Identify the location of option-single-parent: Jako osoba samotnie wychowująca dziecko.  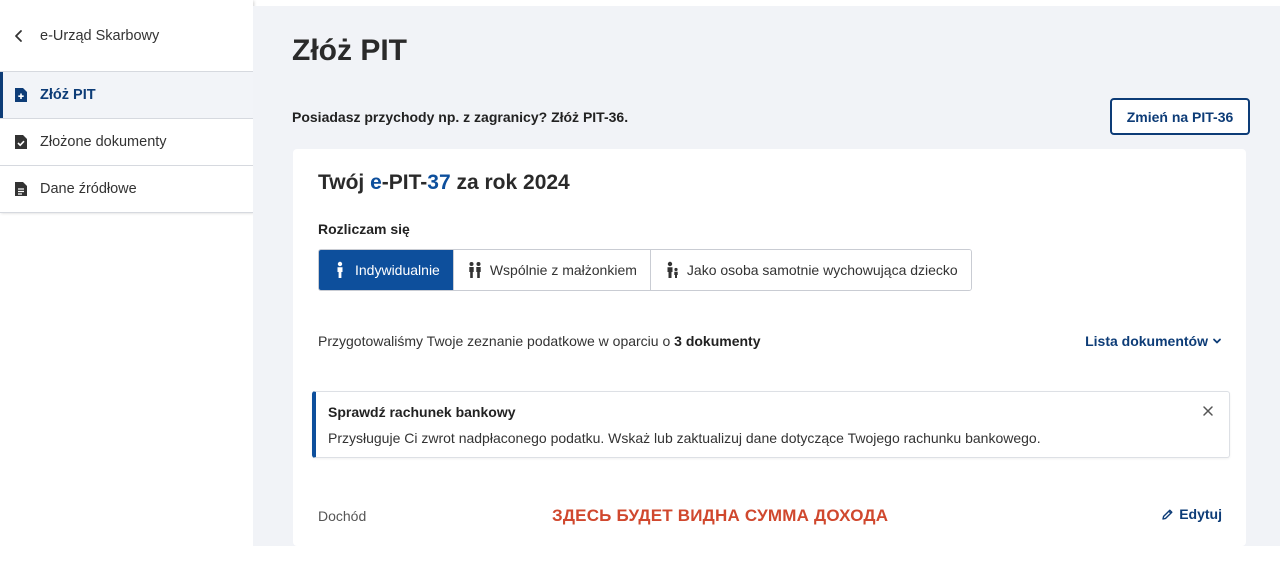
(810, 270).